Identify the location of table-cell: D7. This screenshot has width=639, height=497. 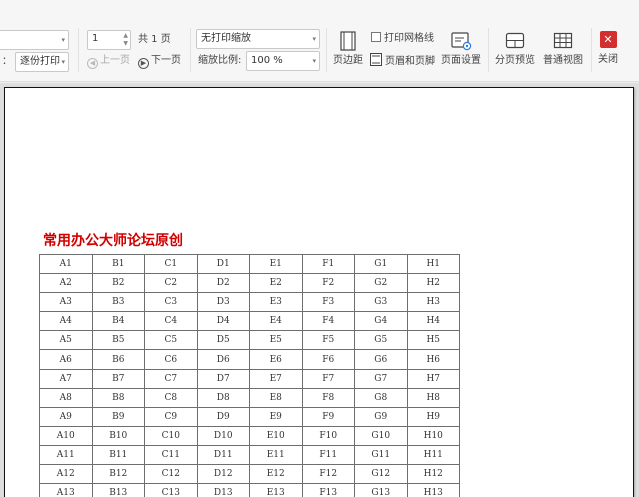
(223, 378).